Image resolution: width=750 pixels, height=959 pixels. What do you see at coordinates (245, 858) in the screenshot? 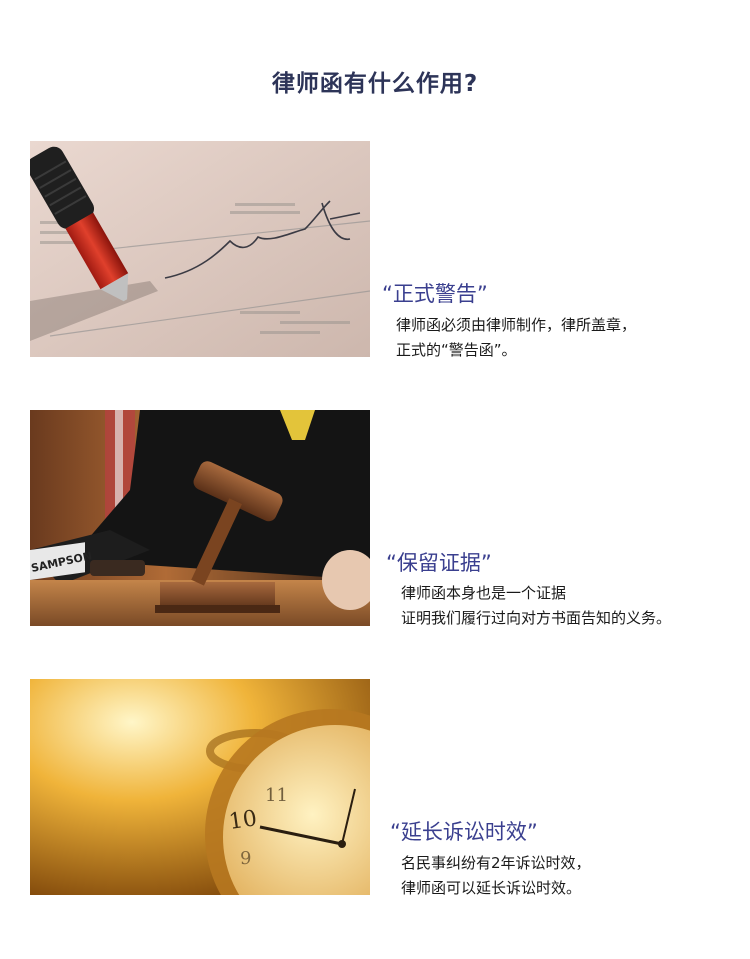
I see `svg-text: 9` at bounding box center [245, 858].